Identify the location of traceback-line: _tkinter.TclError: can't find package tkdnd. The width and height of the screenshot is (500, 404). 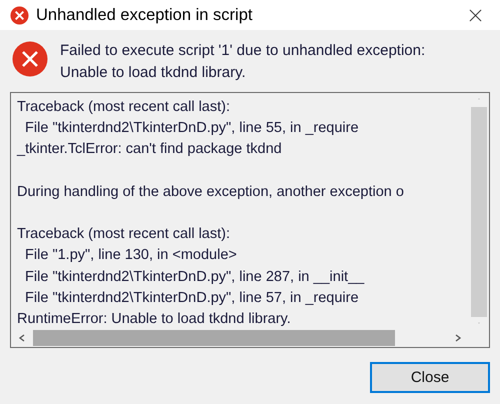
(150, 150).